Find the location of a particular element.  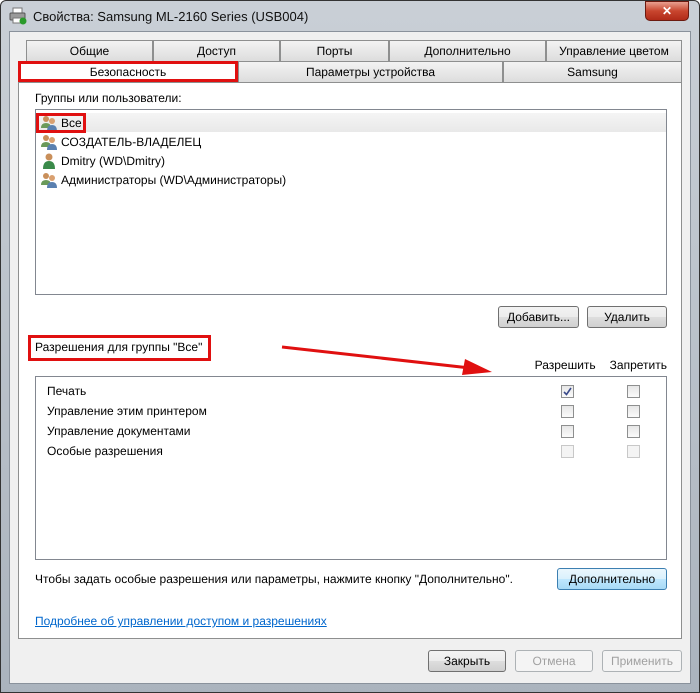

printer-icon is located at coordinates (18, 16).